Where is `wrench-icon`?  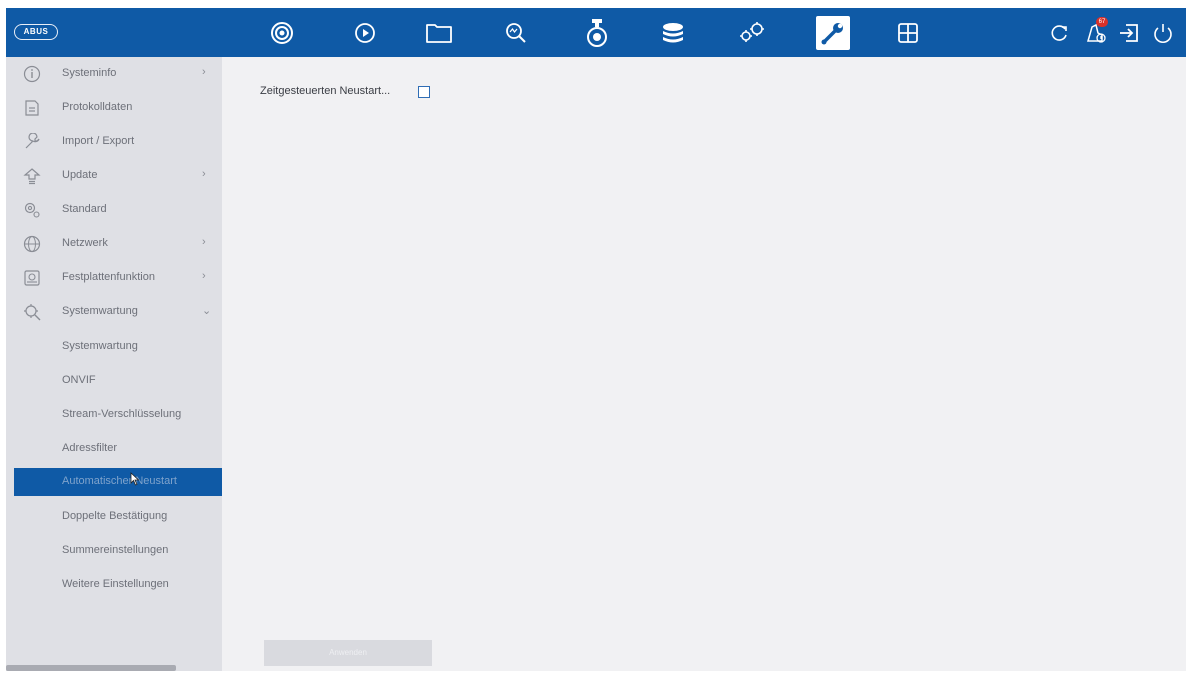 wrench-icon is located at coordinates (32, 141).